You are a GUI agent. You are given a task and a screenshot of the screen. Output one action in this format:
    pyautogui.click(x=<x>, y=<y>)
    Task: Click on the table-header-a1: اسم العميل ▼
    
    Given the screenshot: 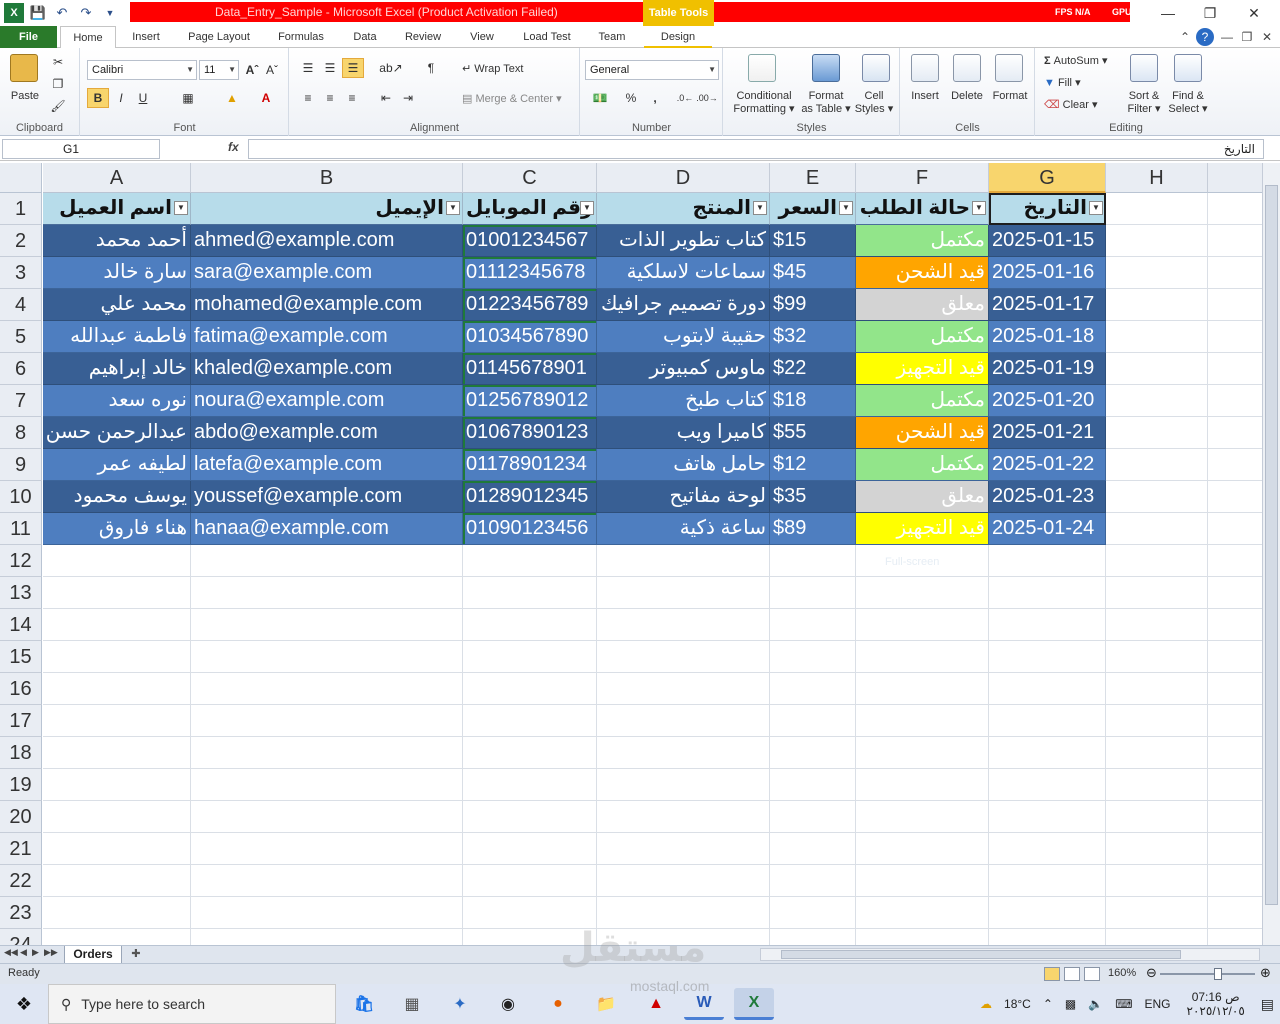 What is the action you would take?
    pyautogui.click(x=117, y=209)
    